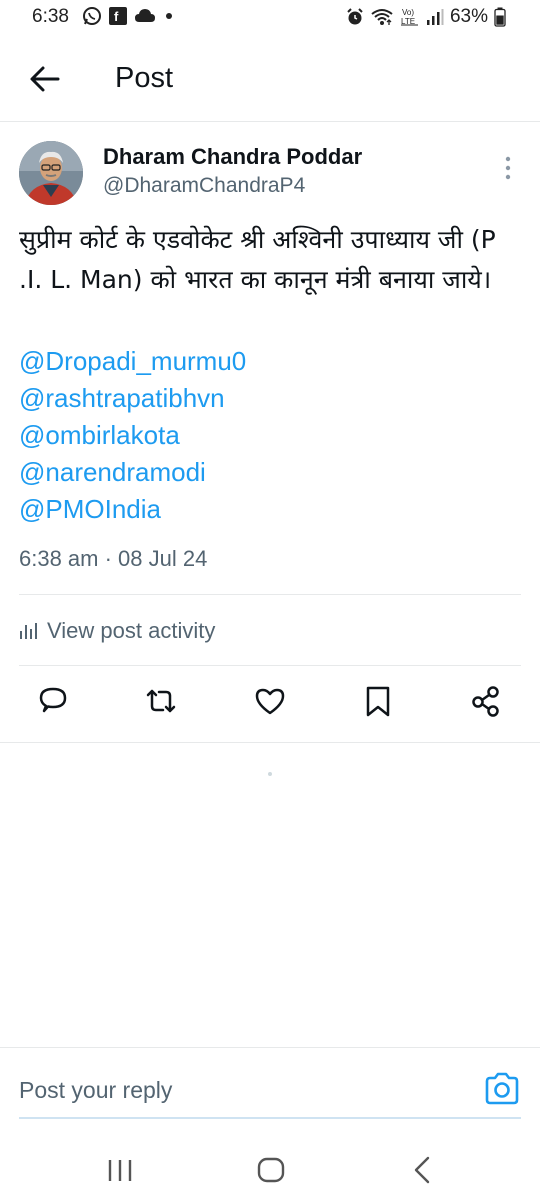 Image resolution: width=540 pixels, height=1204 pixels. I want to click on camera-icon, so click(502, 1089).